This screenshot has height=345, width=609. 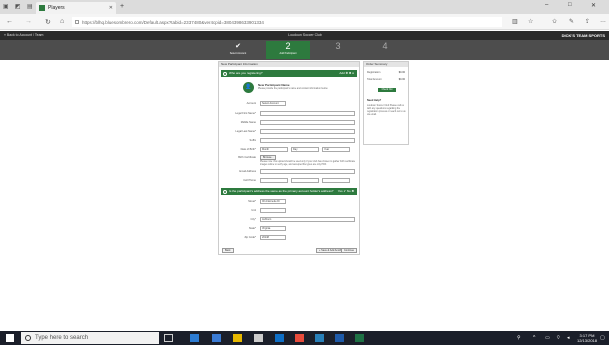 What do you see at coordinates (252, 140) in the screenshot?
I see `suffix-label: Suffix` at bounding box center [252, 140].